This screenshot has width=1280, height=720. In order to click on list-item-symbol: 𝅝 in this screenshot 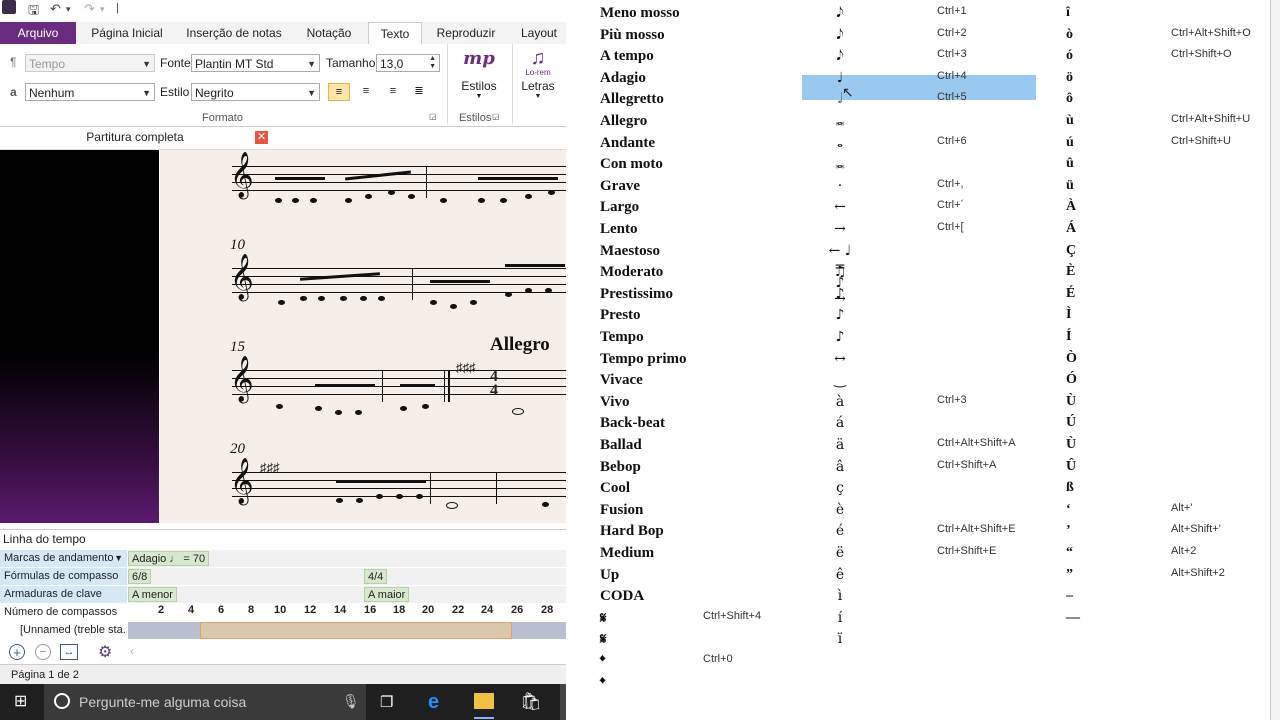, I will do `click(840, 142)`.